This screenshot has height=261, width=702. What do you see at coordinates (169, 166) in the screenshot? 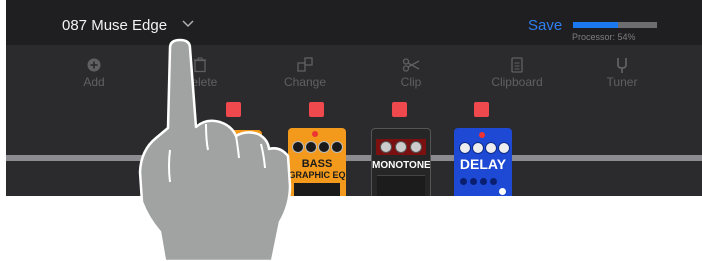
I see `hand-thumb-line` at bounding box center [169, 166].